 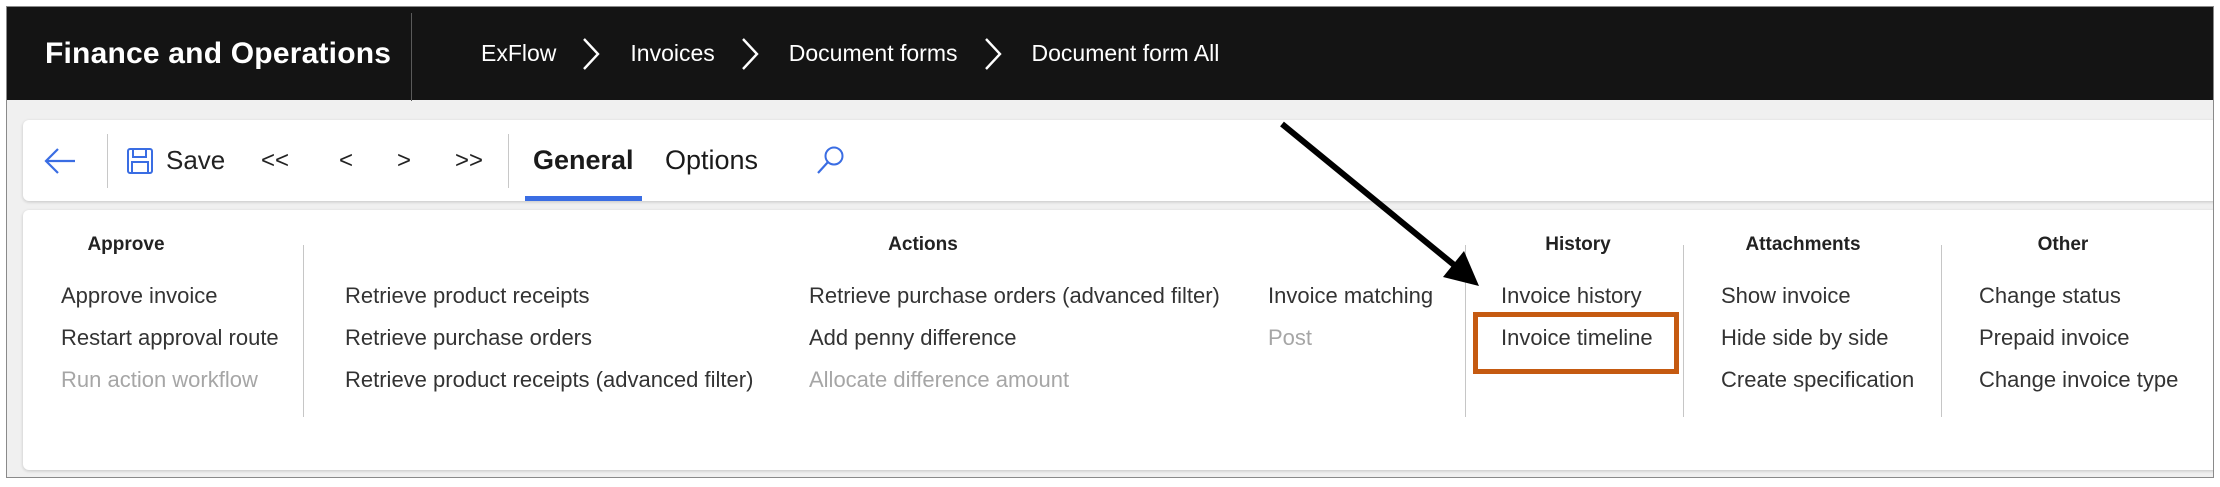 What do you see at coordinates (1786, 296) in the screenshot?
I see `show-invoice-button: Show invoice` at bounding box center [1786, 296].